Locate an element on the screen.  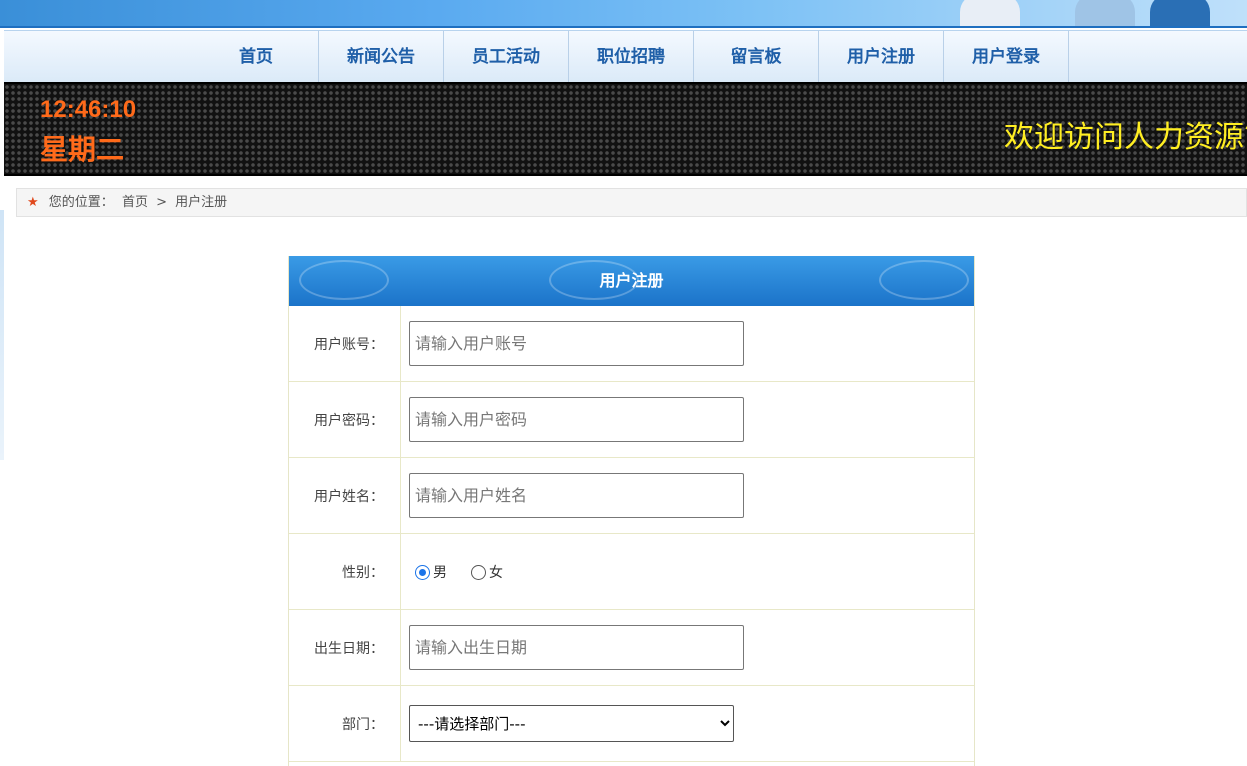
account-input is located at coordinates (576, 343).